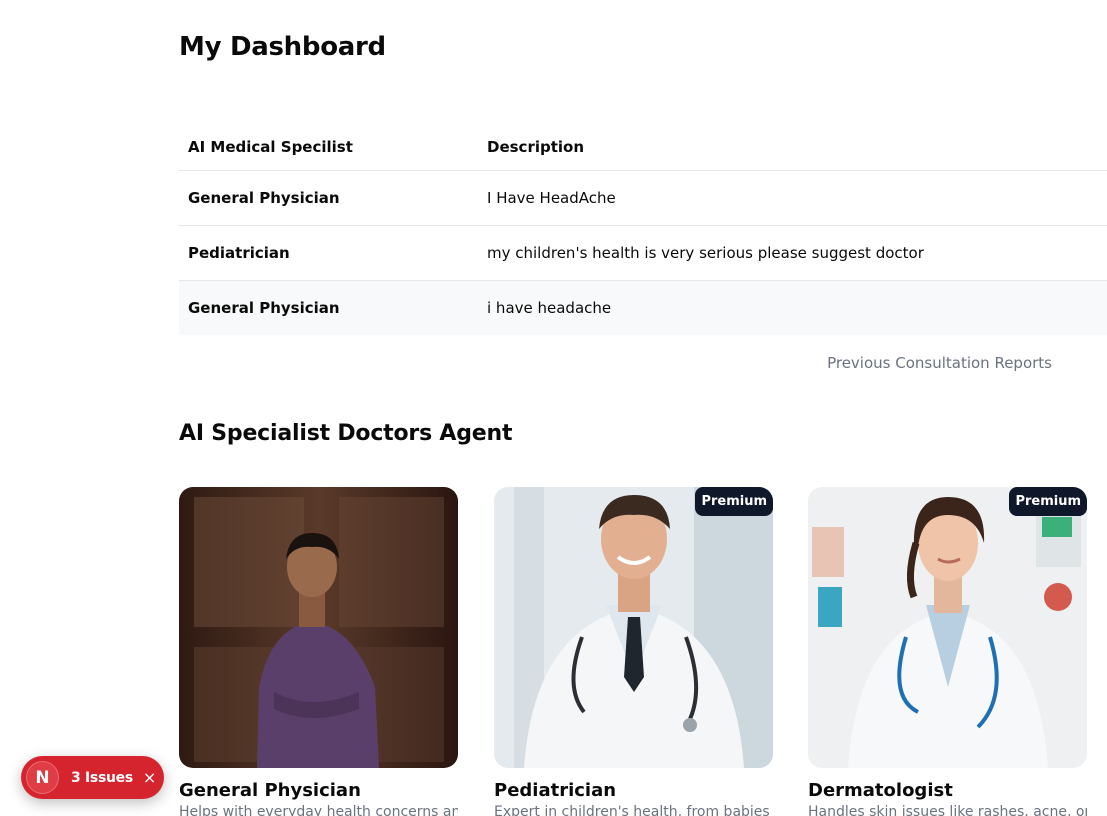 The image size is (1107, 816). Describe the element at coordinates (792, 148) in the screenshot. I see `column-header-description: Description` at that location.